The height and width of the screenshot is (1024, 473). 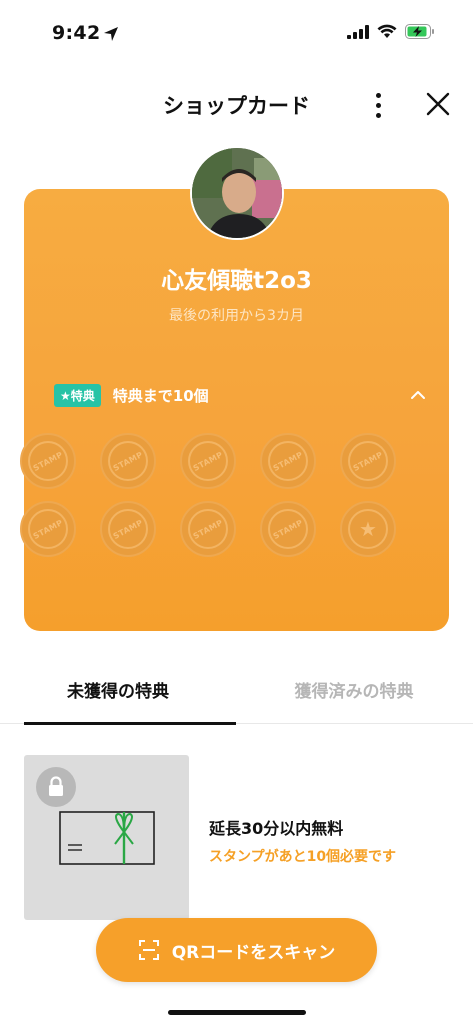 I want to click on tab-unearned: 未獲得の特典, so click(x=118, y=689).